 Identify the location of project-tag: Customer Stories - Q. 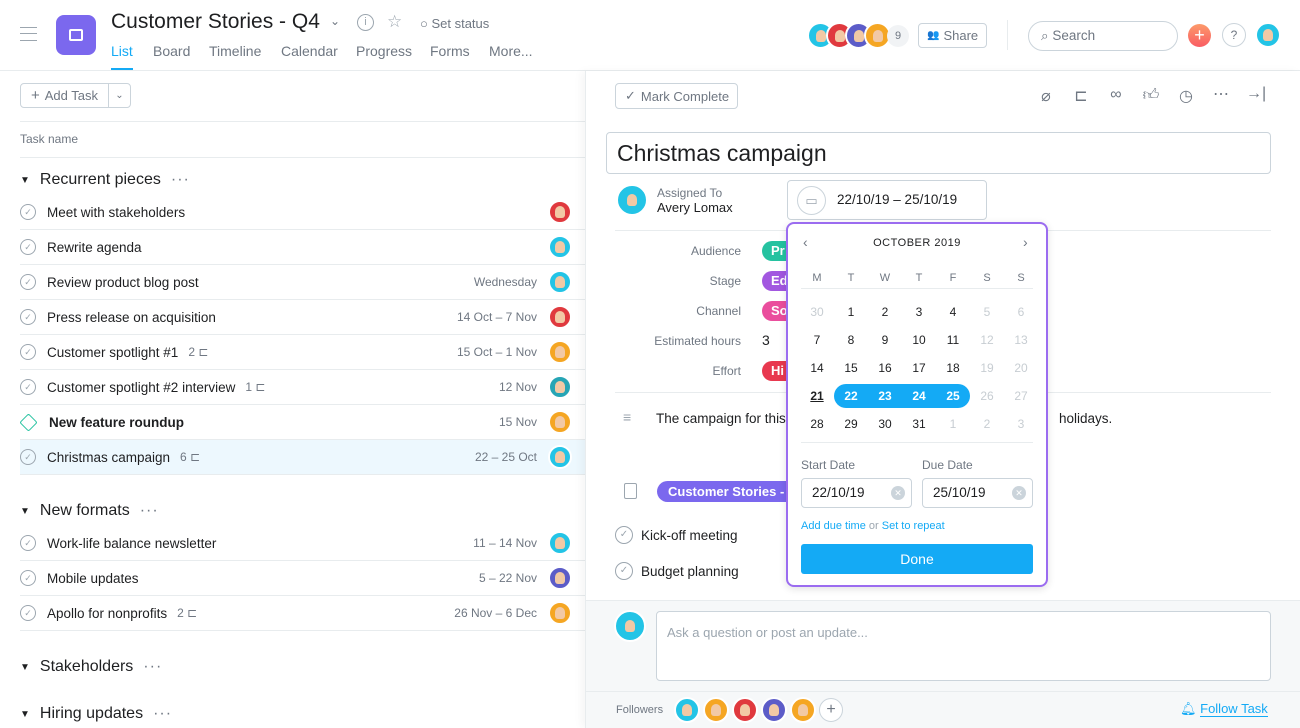
(727, 491).